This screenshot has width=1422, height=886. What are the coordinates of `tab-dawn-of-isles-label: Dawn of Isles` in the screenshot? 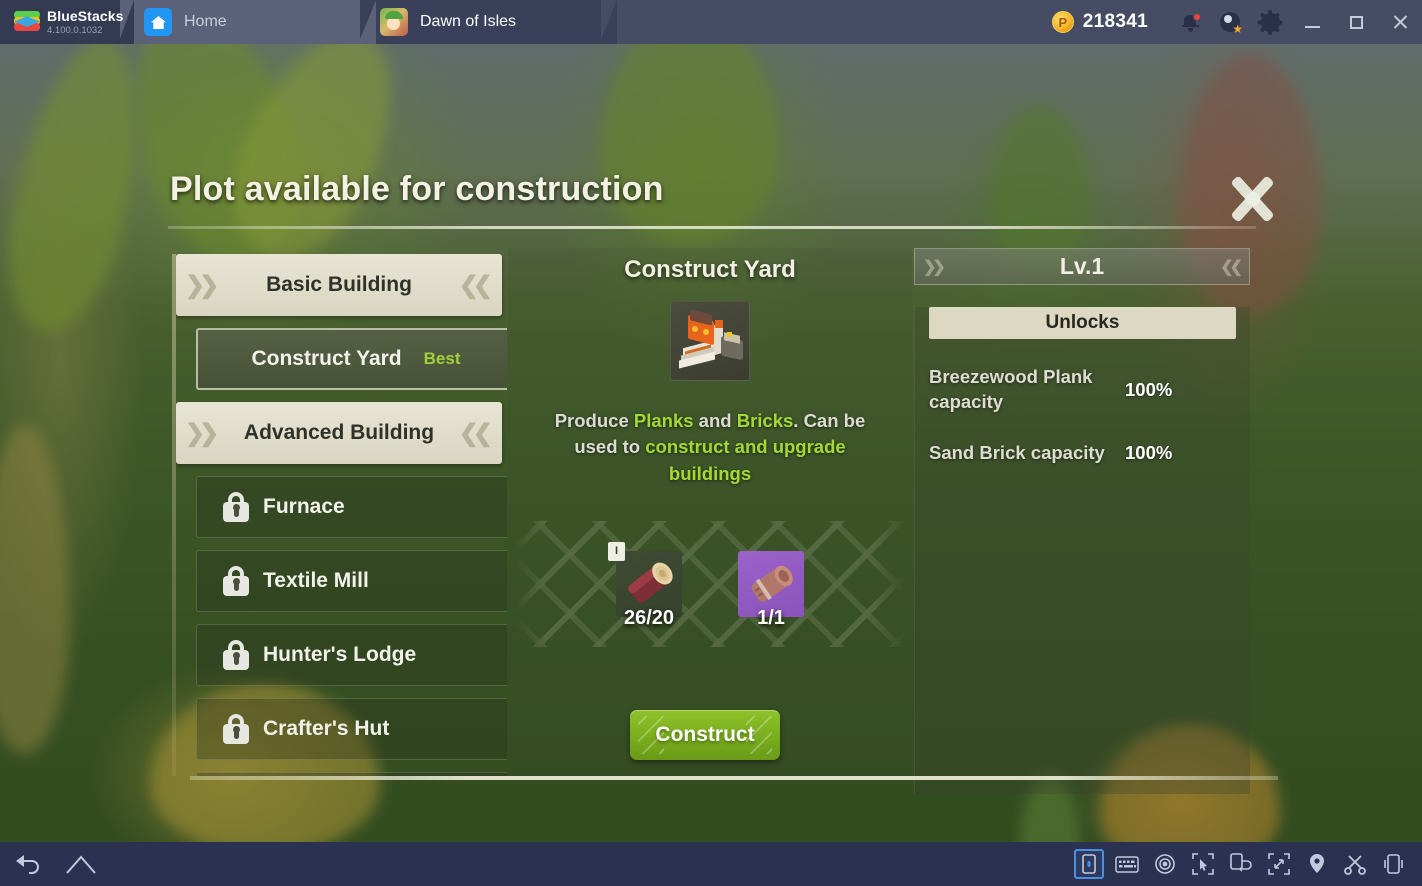 It's located at (468, 21).